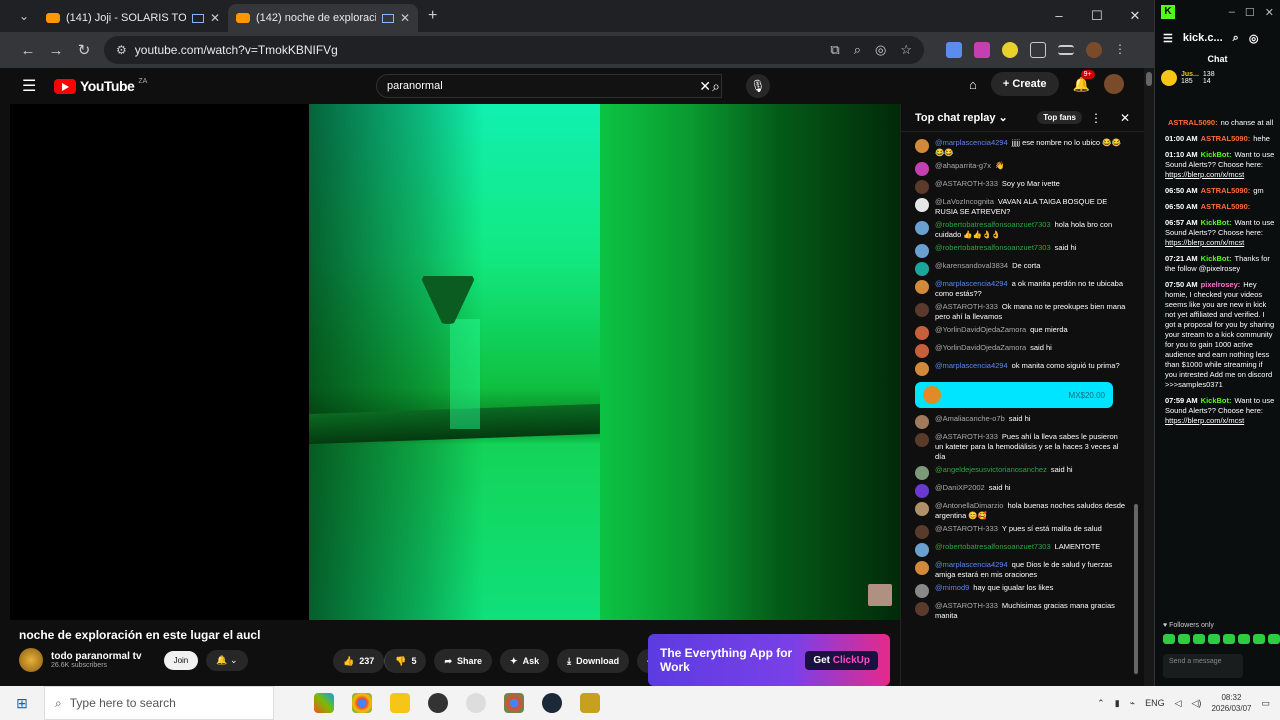 This screenshot has height=720, width=1280. Describe the element at coordinates (1149, 377) in the screenshot. I see `page-scrollbar` at that location.